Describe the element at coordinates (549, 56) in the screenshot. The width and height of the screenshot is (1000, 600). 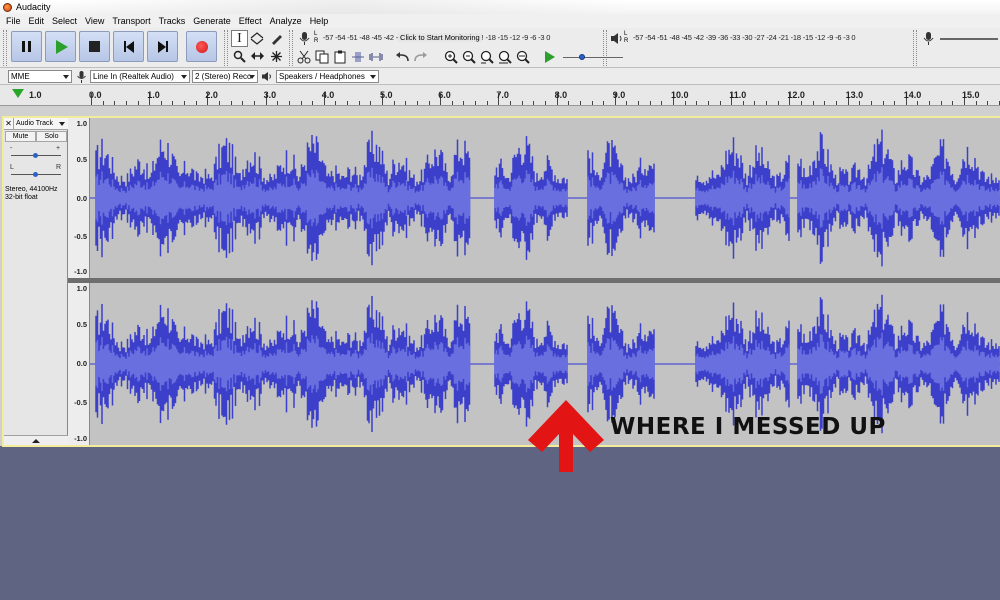
I see `play-at-speed-button` at that location.